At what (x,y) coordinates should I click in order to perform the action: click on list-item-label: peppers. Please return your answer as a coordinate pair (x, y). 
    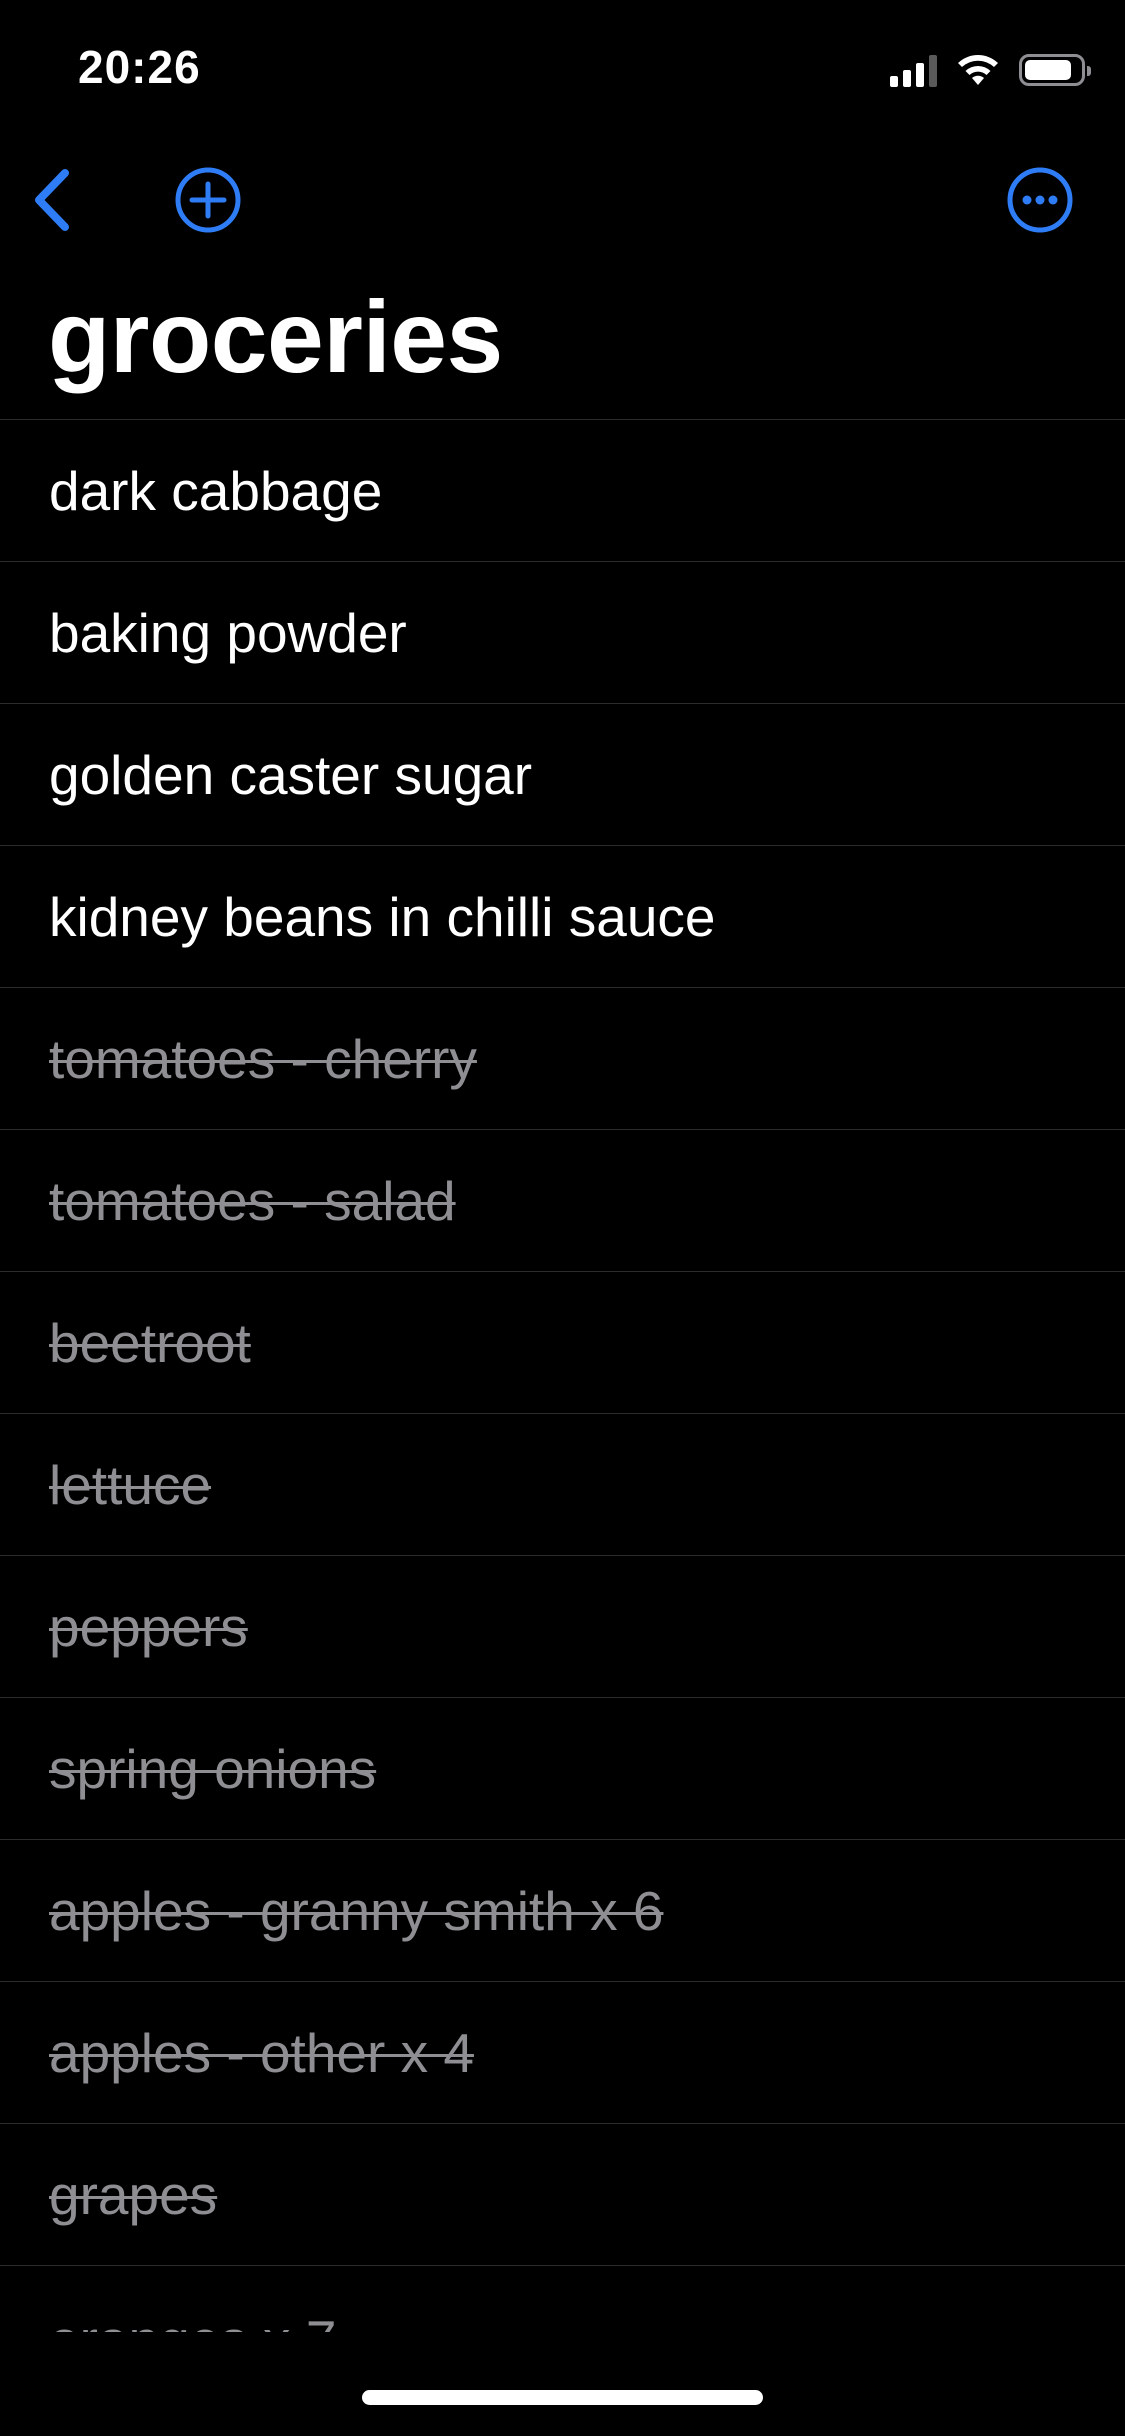
    Looking at the image, I should click on (148, 1626).